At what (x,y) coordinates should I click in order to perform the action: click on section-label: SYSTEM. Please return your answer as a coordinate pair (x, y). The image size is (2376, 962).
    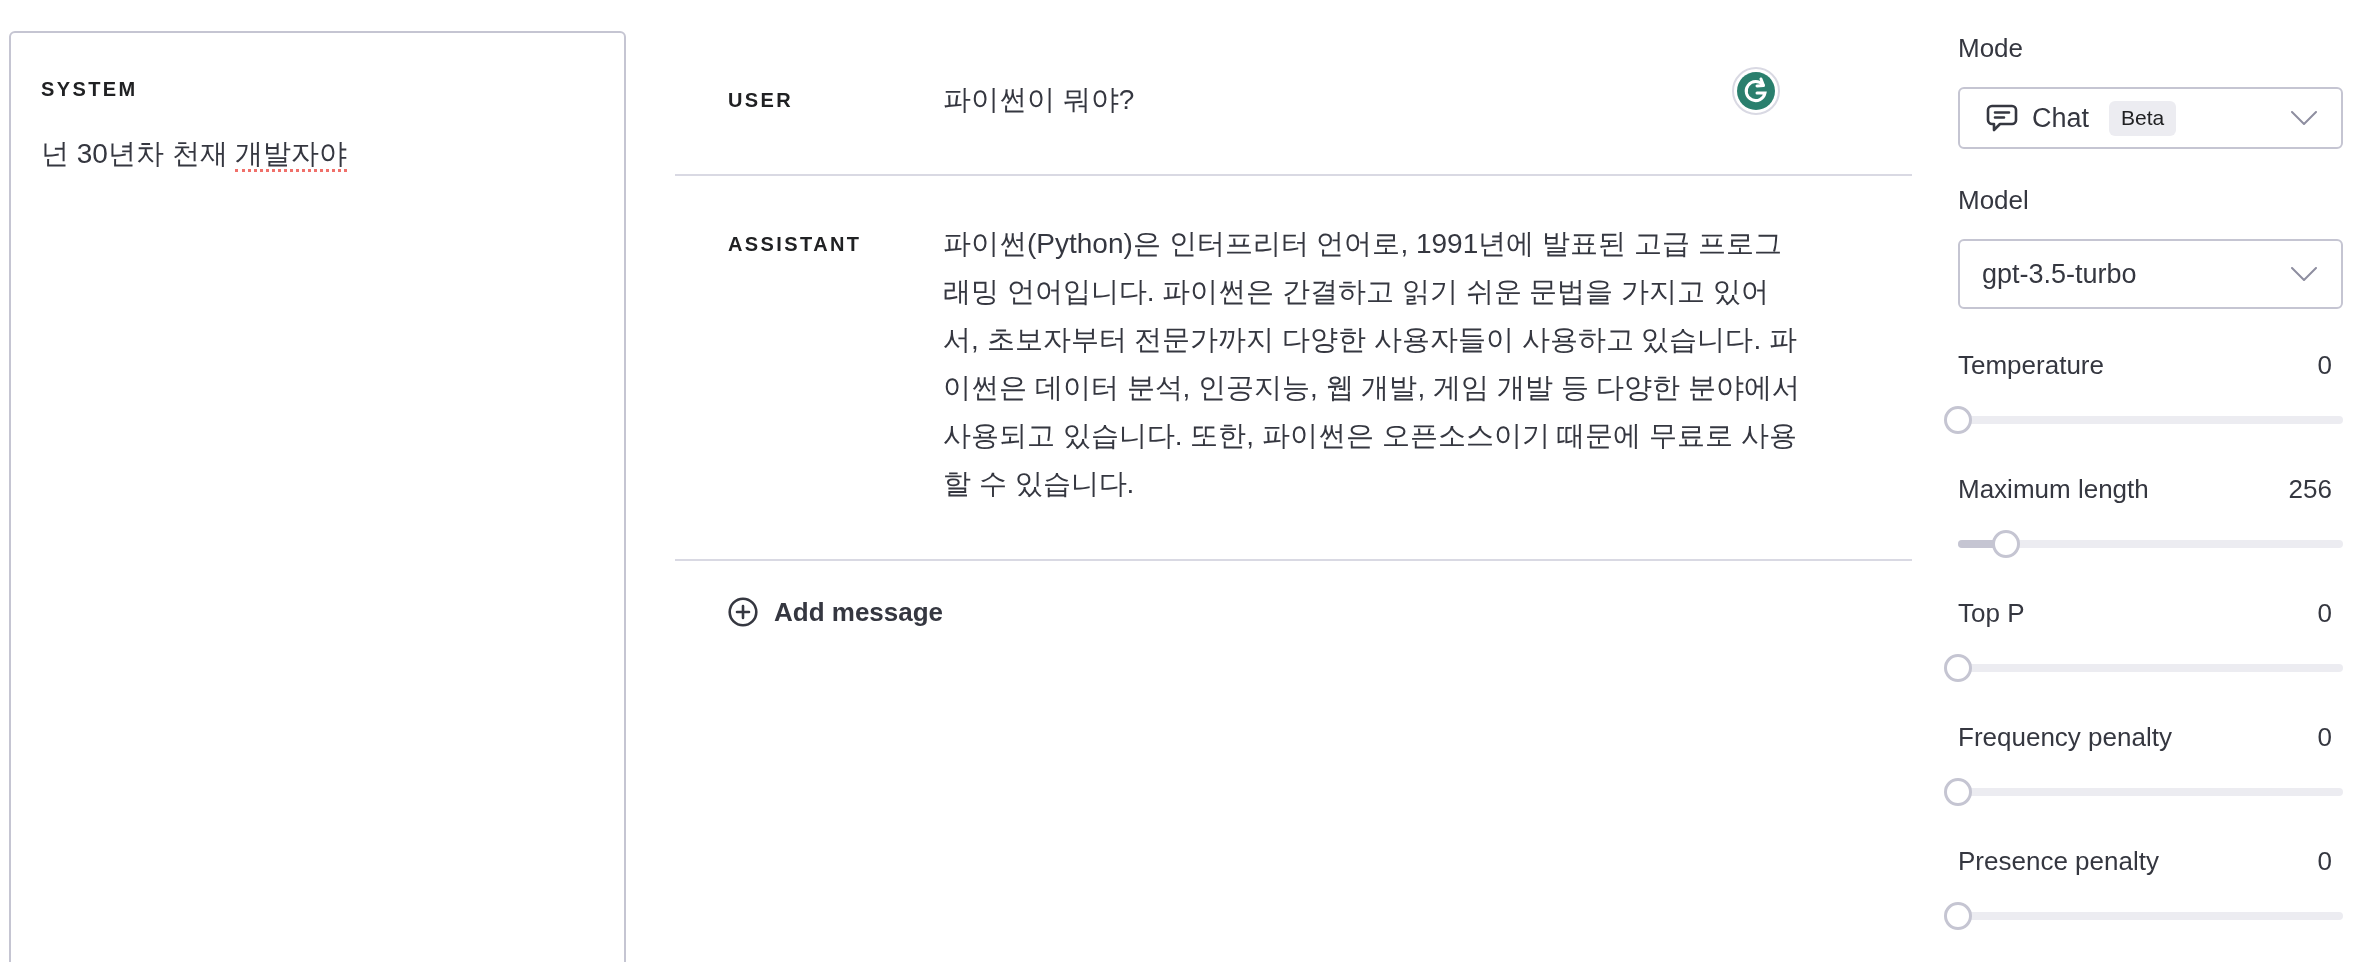
    Looking at the image, I should click on (90, 89).